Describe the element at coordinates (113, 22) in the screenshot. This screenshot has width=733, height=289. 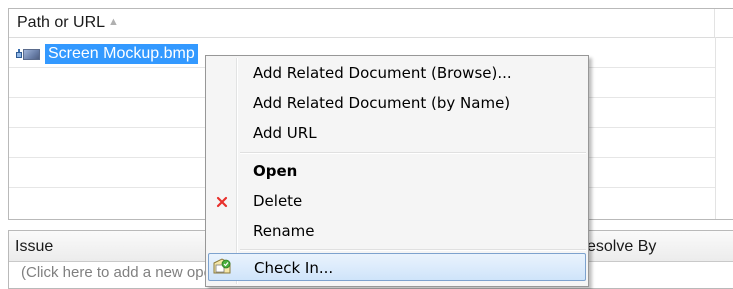
I see `sort-ascending-icon: ▲` at that location.